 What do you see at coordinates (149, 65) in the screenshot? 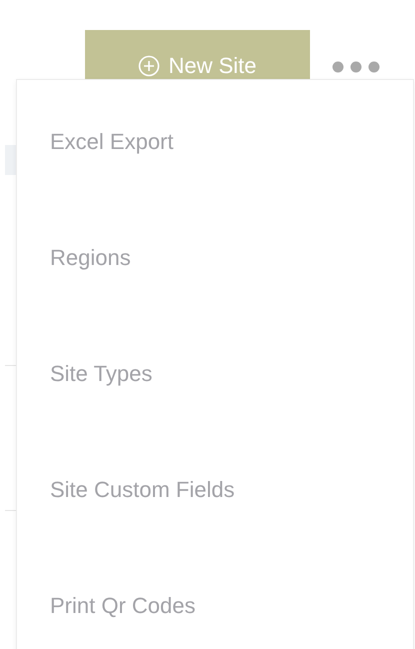
I see `plus-circle-icon` at bounding box center [149, 65].